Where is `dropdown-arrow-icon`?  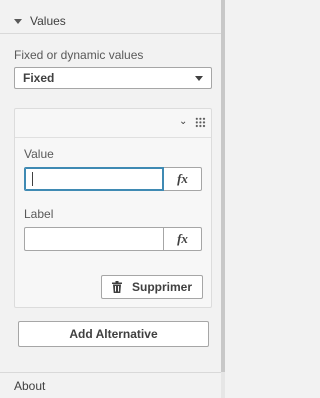
dropdown-arrow-icon is located at coordinates (199, 78).